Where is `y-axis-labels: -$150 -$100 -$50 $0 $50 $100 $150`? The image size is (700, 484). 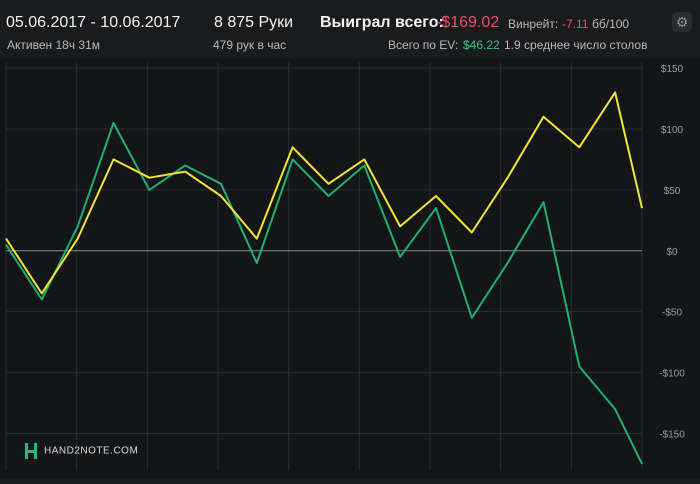 y-axis-labels: -$150 -$100 -$50 $0 $50 $100 $150 is located at coordinates (672, 252).